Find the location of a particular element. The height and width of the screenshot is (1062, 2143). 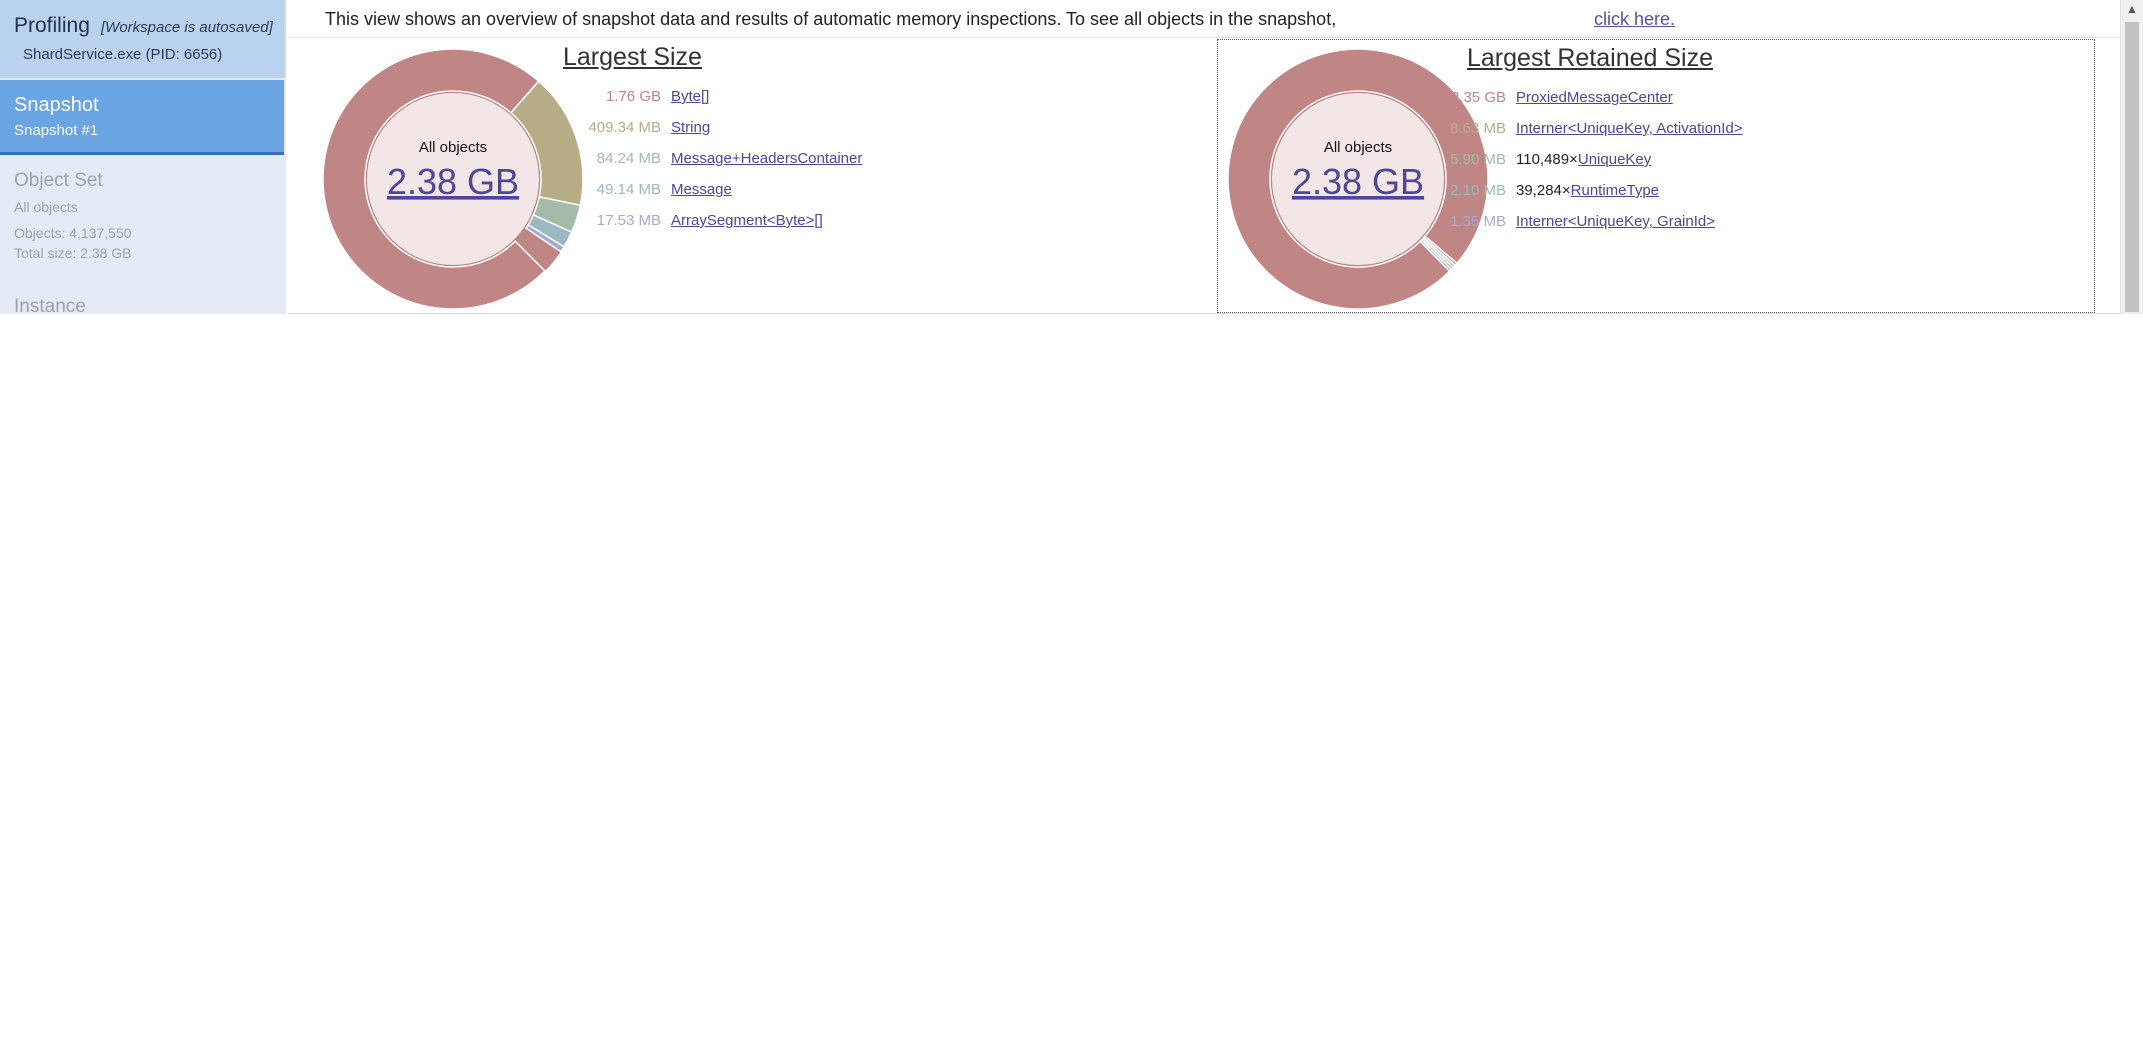

legend-row: 5.90 MB 110,489×UniqueKey is located at coordinates (1748, 166).